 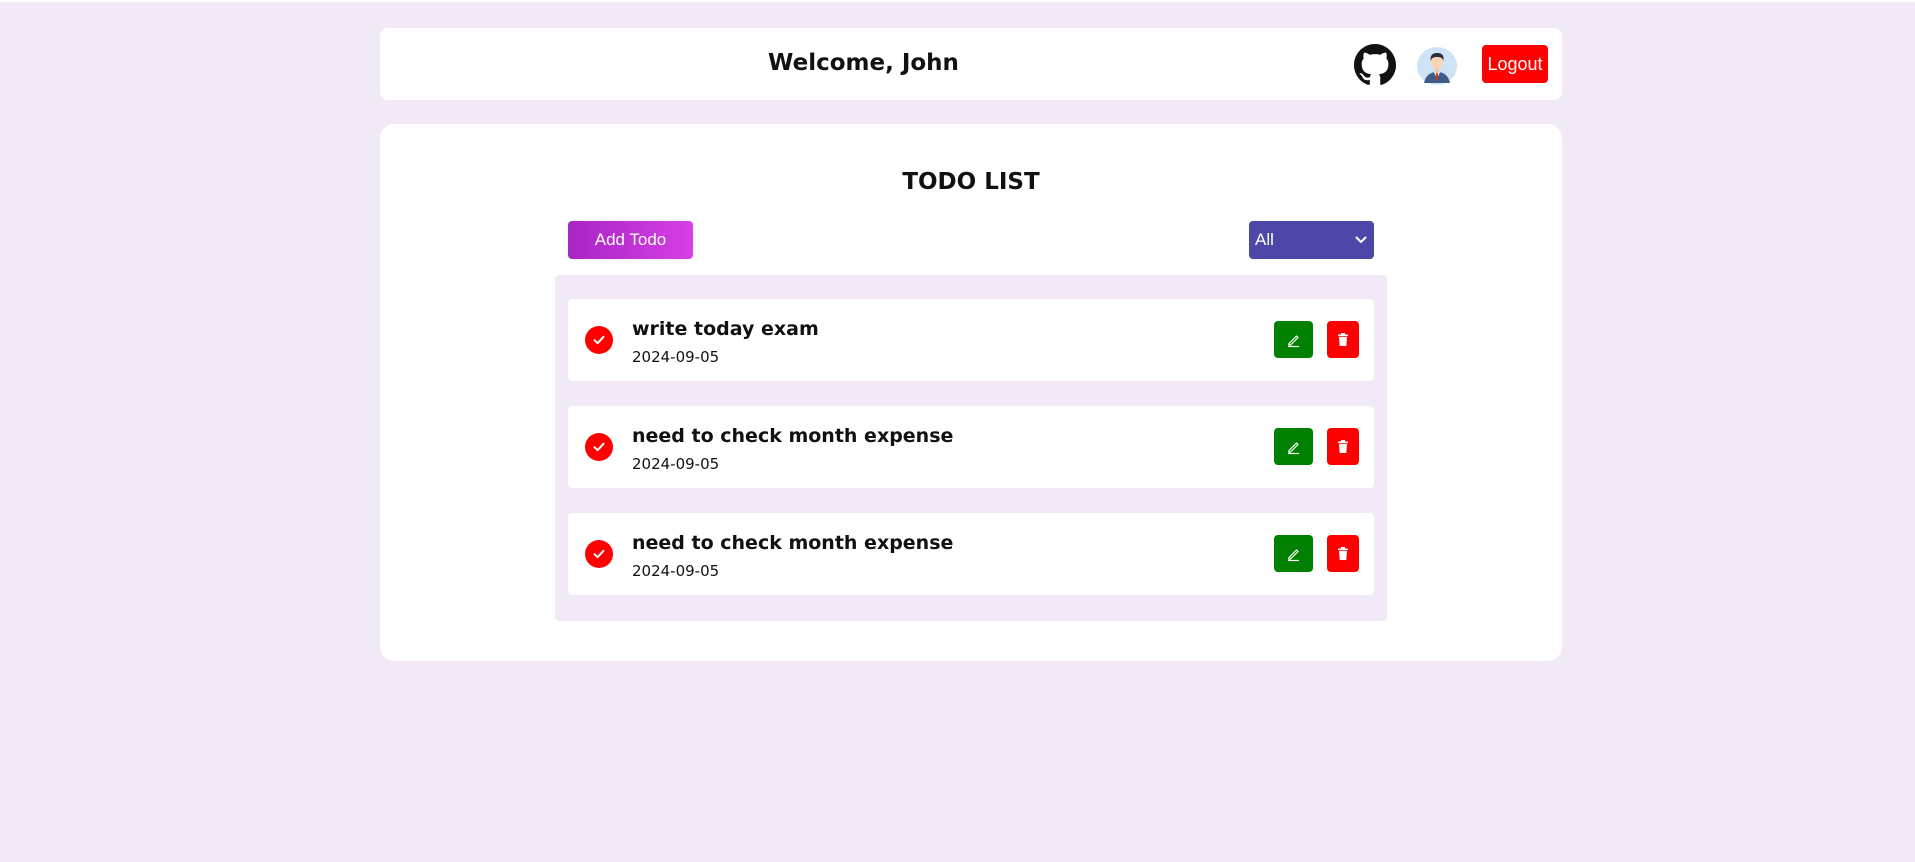 What do you see at coordinates (863, 63) in the screenshot?
I see `welcome-message: Welcome, John` at bounding box center [863, 63].